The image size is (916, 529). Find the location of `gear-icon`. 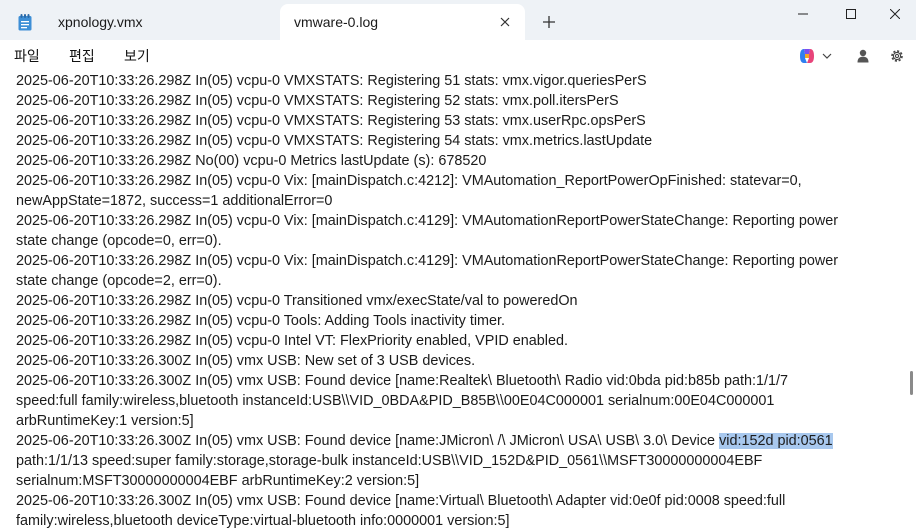

gear-icon is located at coordinates (897, 56).